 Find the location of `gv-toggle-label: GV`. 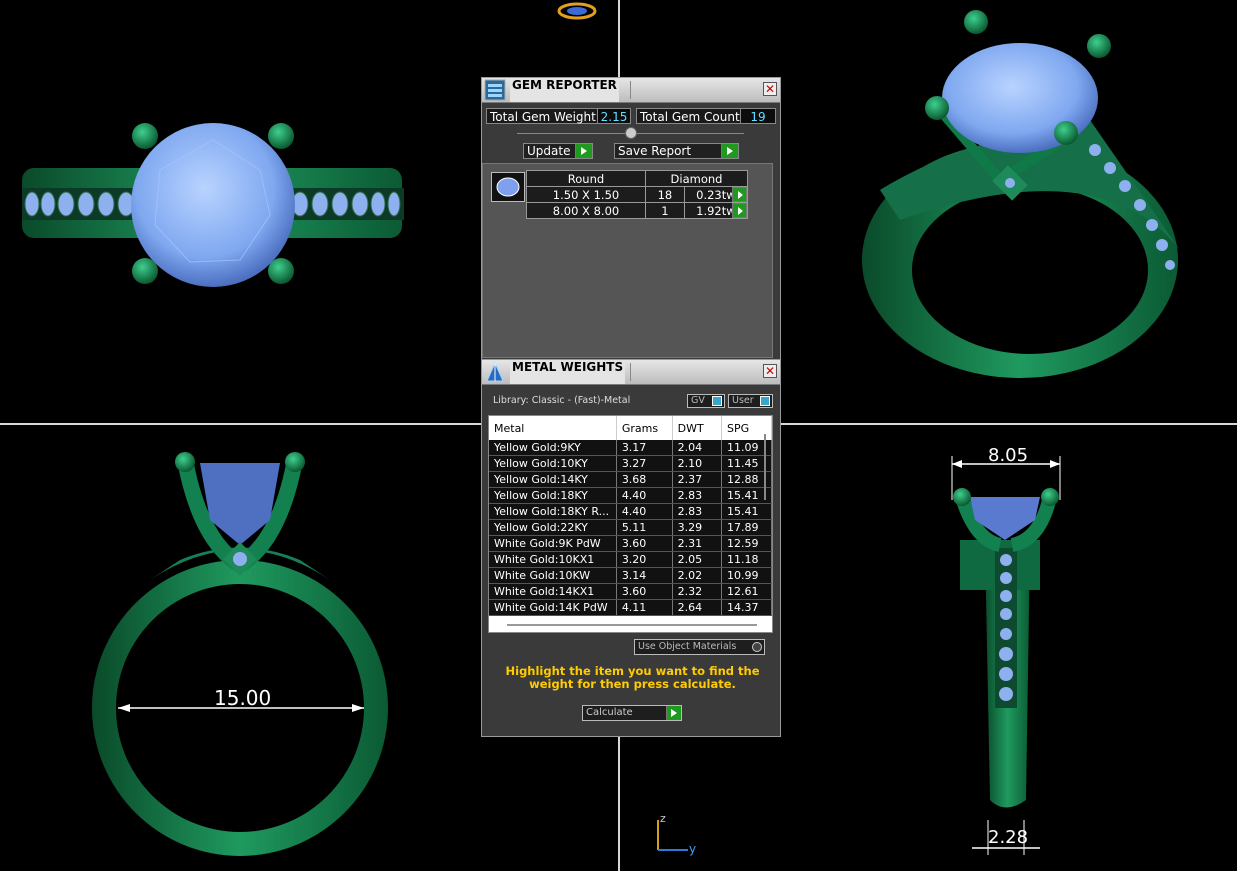

gv-toggle-label: GV is located at coordinates (698, 400).